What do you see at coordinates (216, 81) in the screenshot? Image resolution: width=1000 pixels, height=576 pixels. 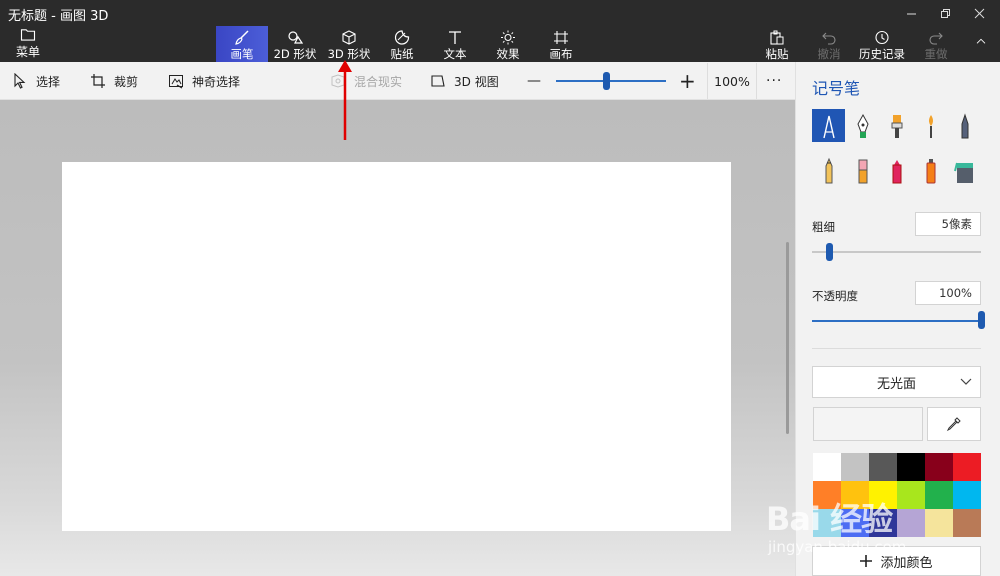 I see `magic-select-label: 神奇选择` at bounding box center [216, 81].